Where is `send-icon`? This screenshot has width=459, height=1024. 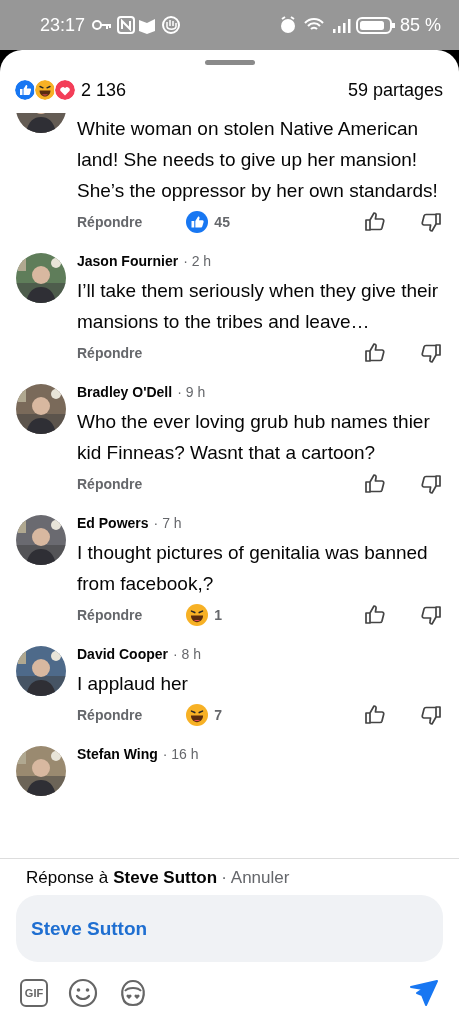 send-icon is located at coordinates (424, 993).